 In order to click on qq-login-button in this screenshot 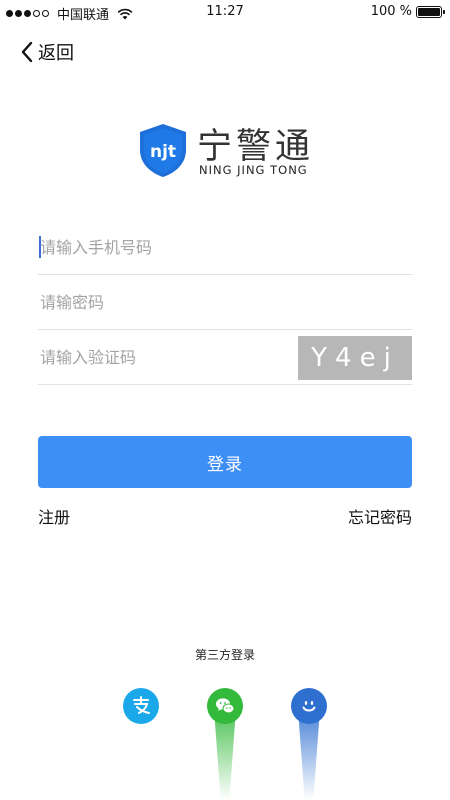, I will do `click(309, 706)`.